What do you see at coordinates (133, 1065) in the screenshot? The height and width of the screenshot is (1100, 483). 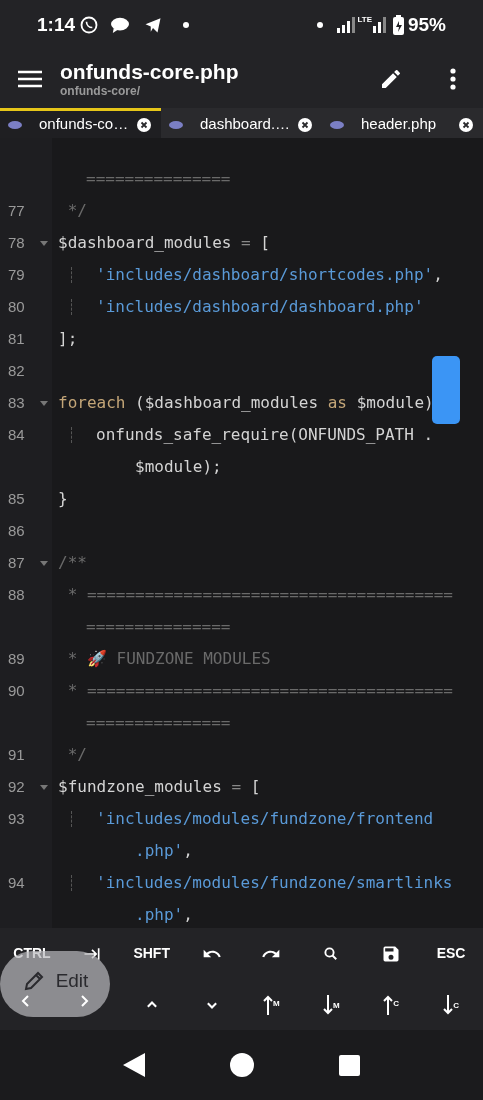 I see `back-icon` at bounding box center [133, 1065].